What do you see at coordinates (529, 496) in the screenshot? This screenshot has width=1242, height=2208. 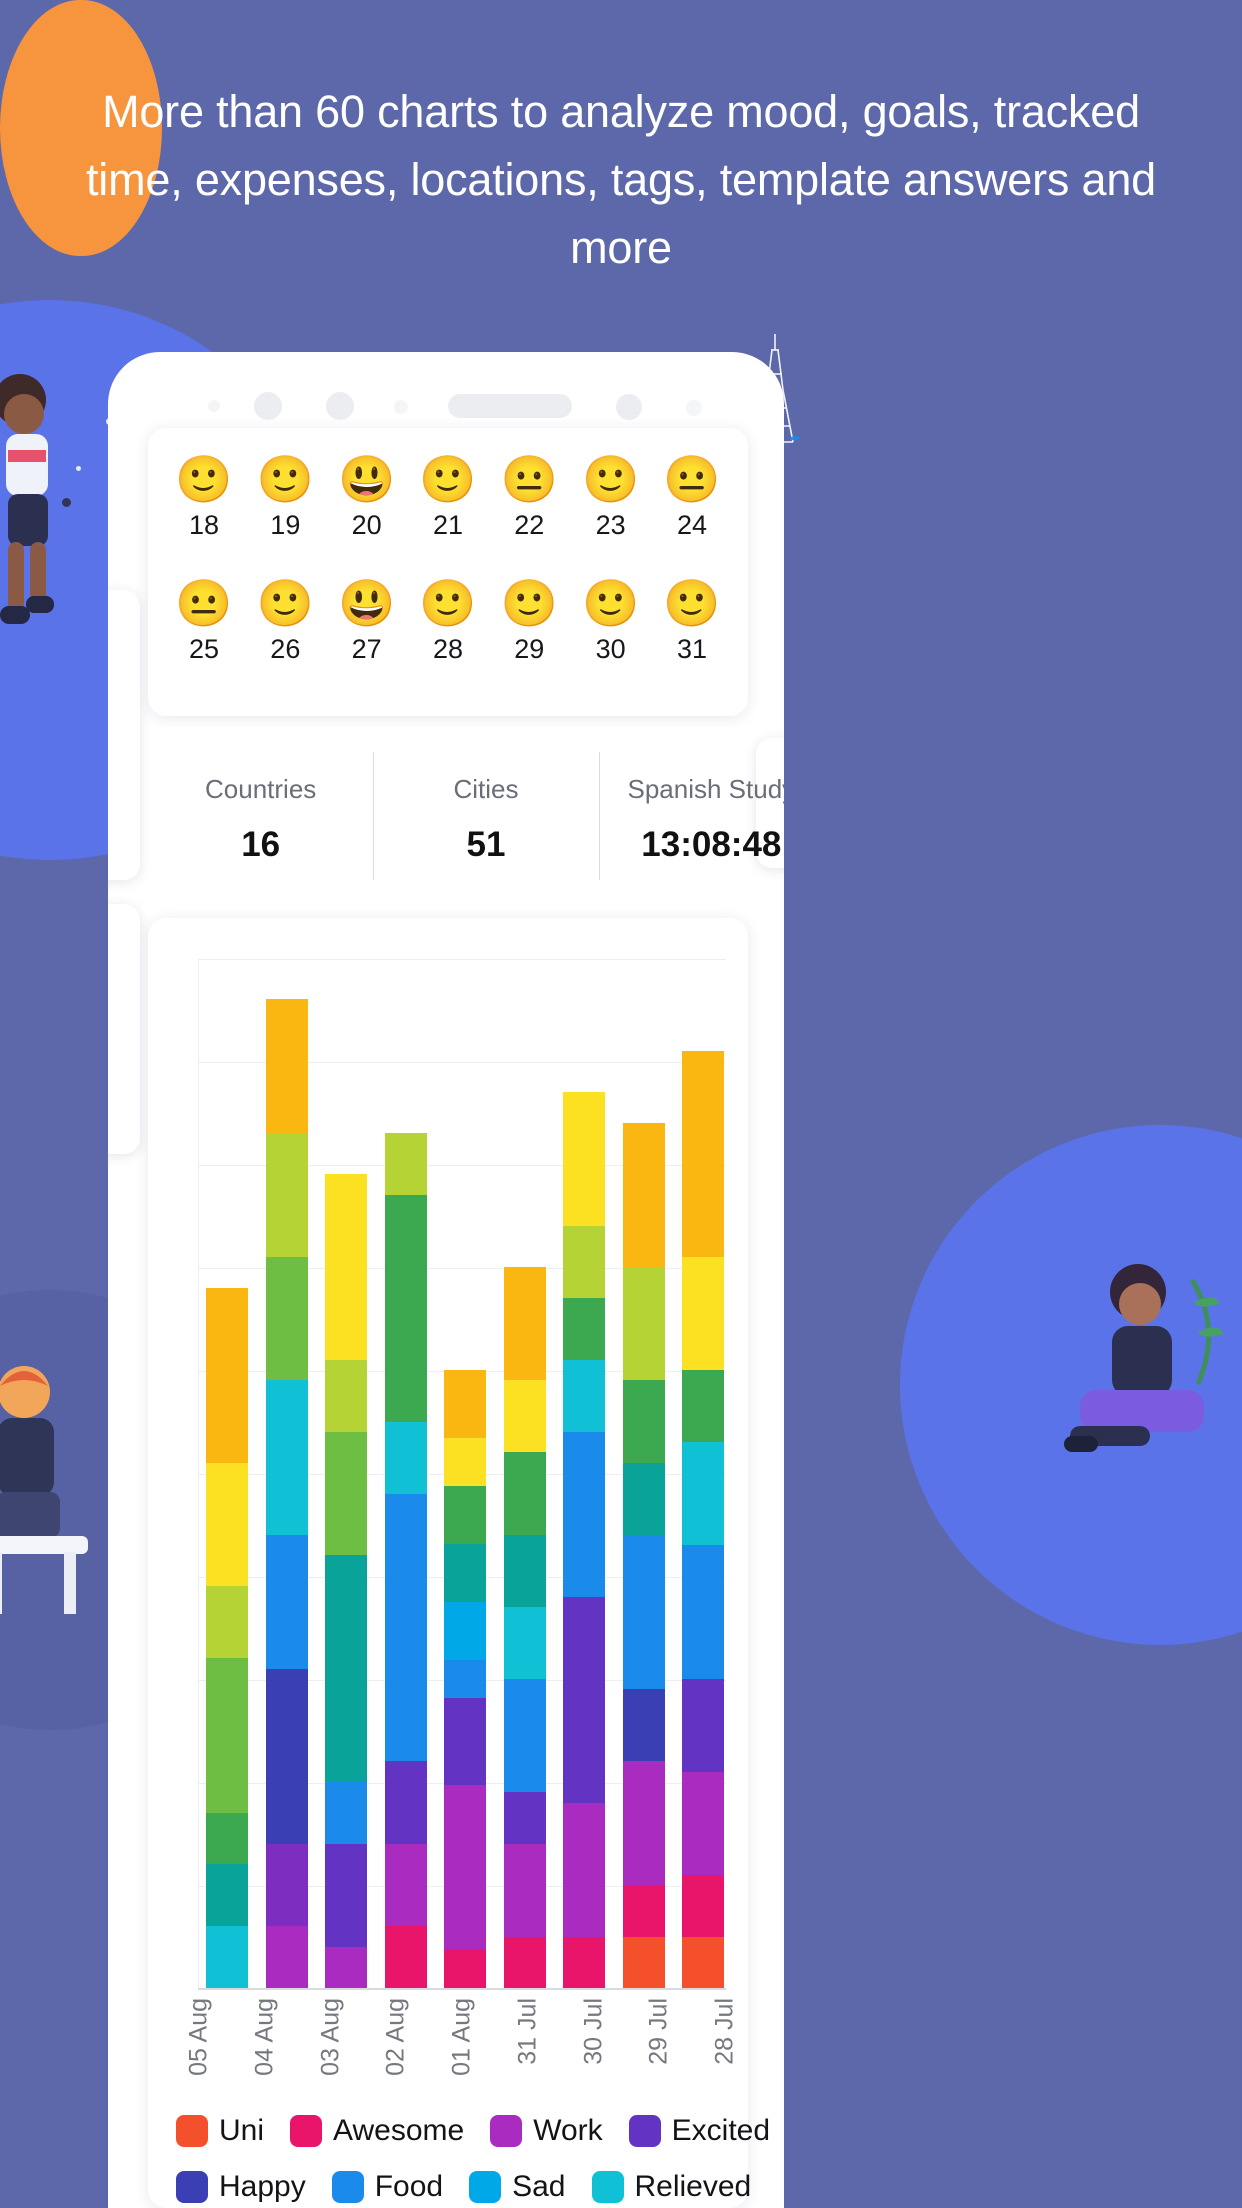 I see `mood-day-cell: 😐 22` at bounding box center [529, 496].